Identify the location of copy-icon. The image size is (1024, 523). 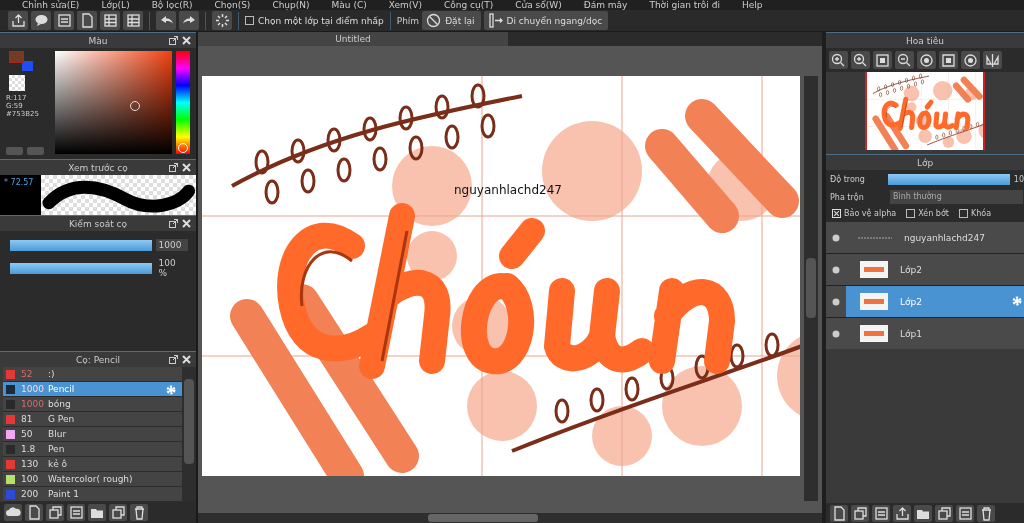
(55, 512).